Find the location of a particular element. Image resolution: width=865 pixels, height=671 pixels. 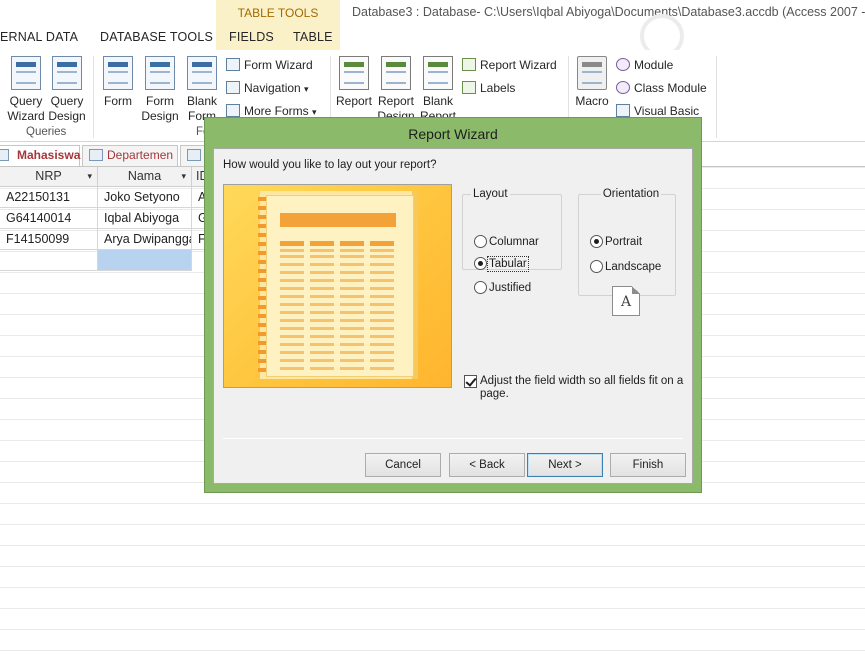

query-design-icon is located at coordinates (67, 73).